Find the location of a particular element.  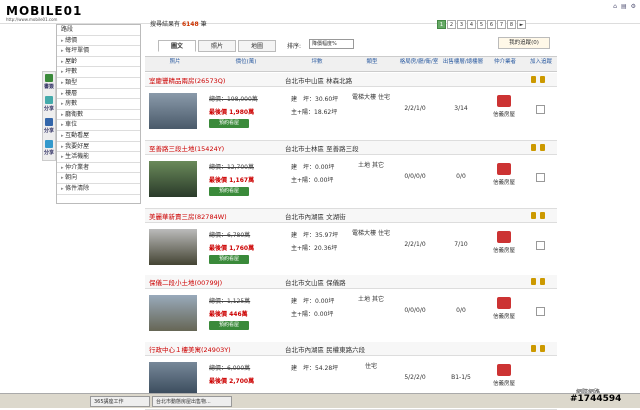

column-header: 坪數 is located at coordinates (317, 64).